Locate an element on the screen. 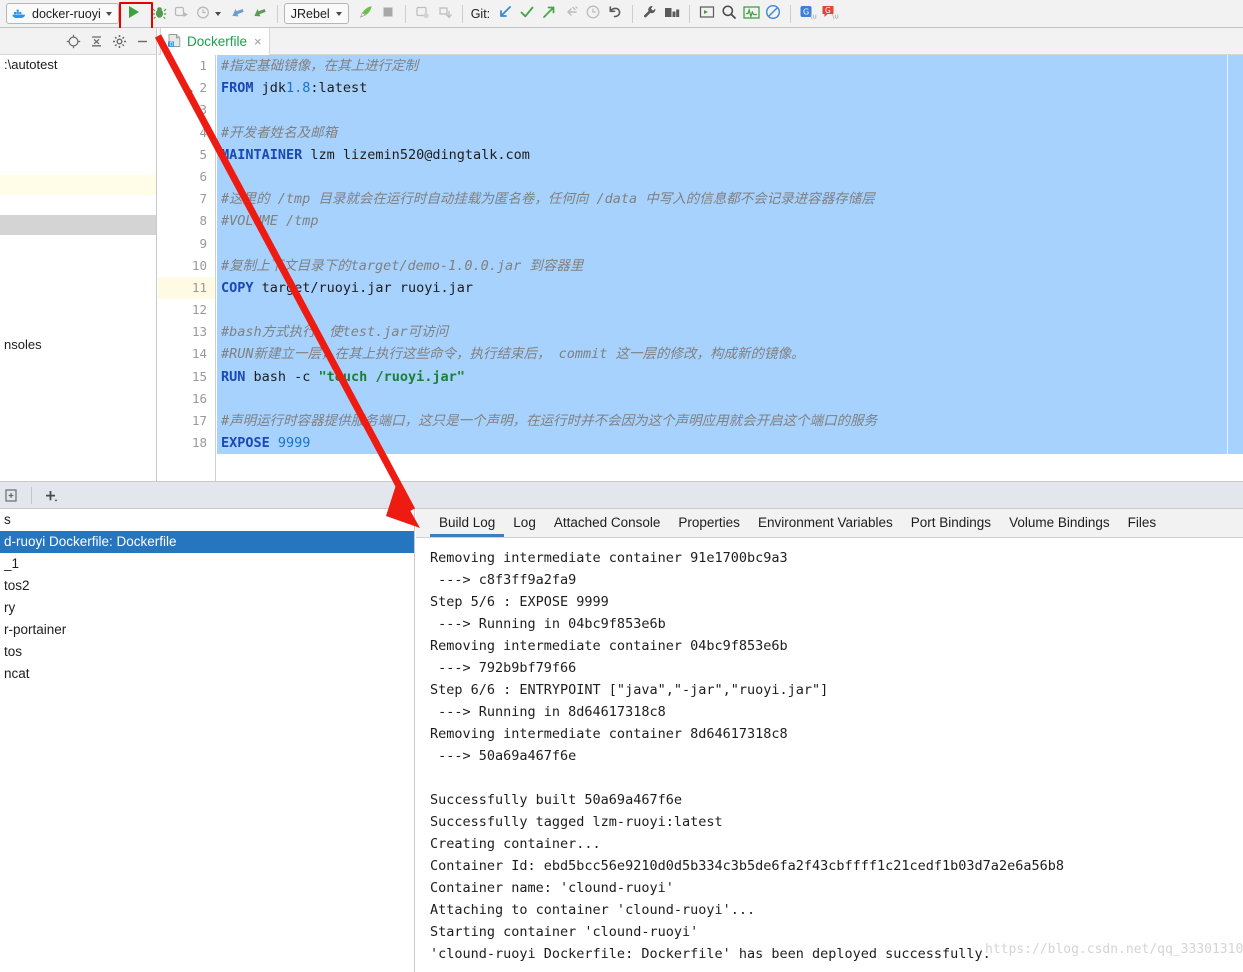 Image resolution: width=1243 pixels, height=972 pixels. editor-tab-dockerfile: D Dockerfile × is located at coordinates (215, 41).